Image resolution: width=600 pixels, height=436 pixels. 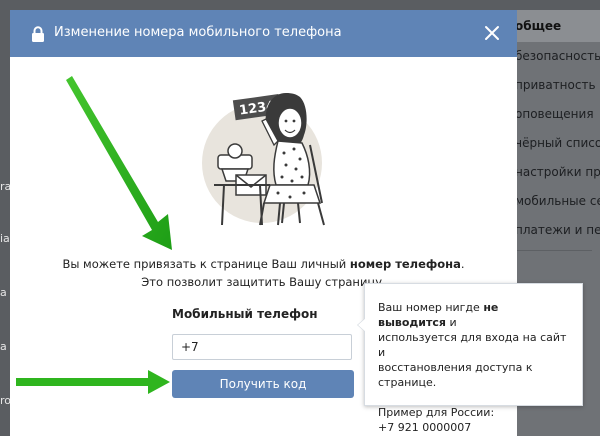 What do you see at coordinates (472, 345) in the screenshot?
I see `tooltip-line-2: используется для входа на сайт и` at bounding box center [472, 345].